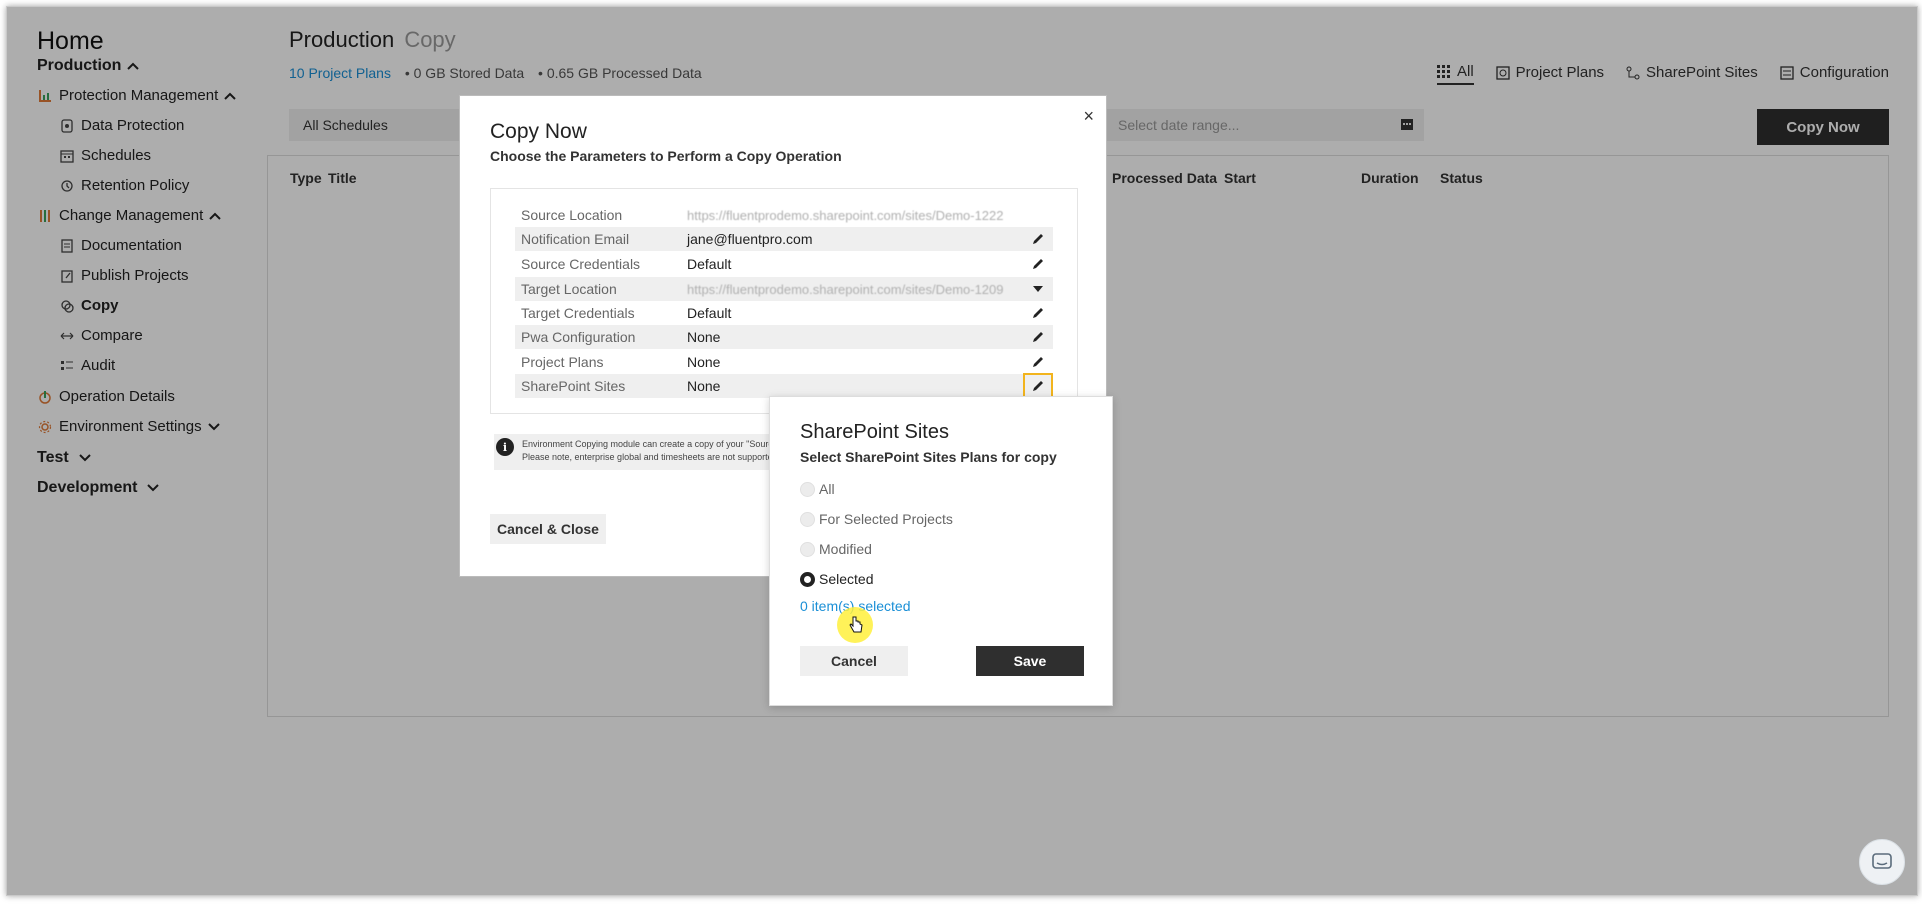 This screenshot has width=1922, height=906. I want to click on radio-selected: Selected, so click(836, 579).